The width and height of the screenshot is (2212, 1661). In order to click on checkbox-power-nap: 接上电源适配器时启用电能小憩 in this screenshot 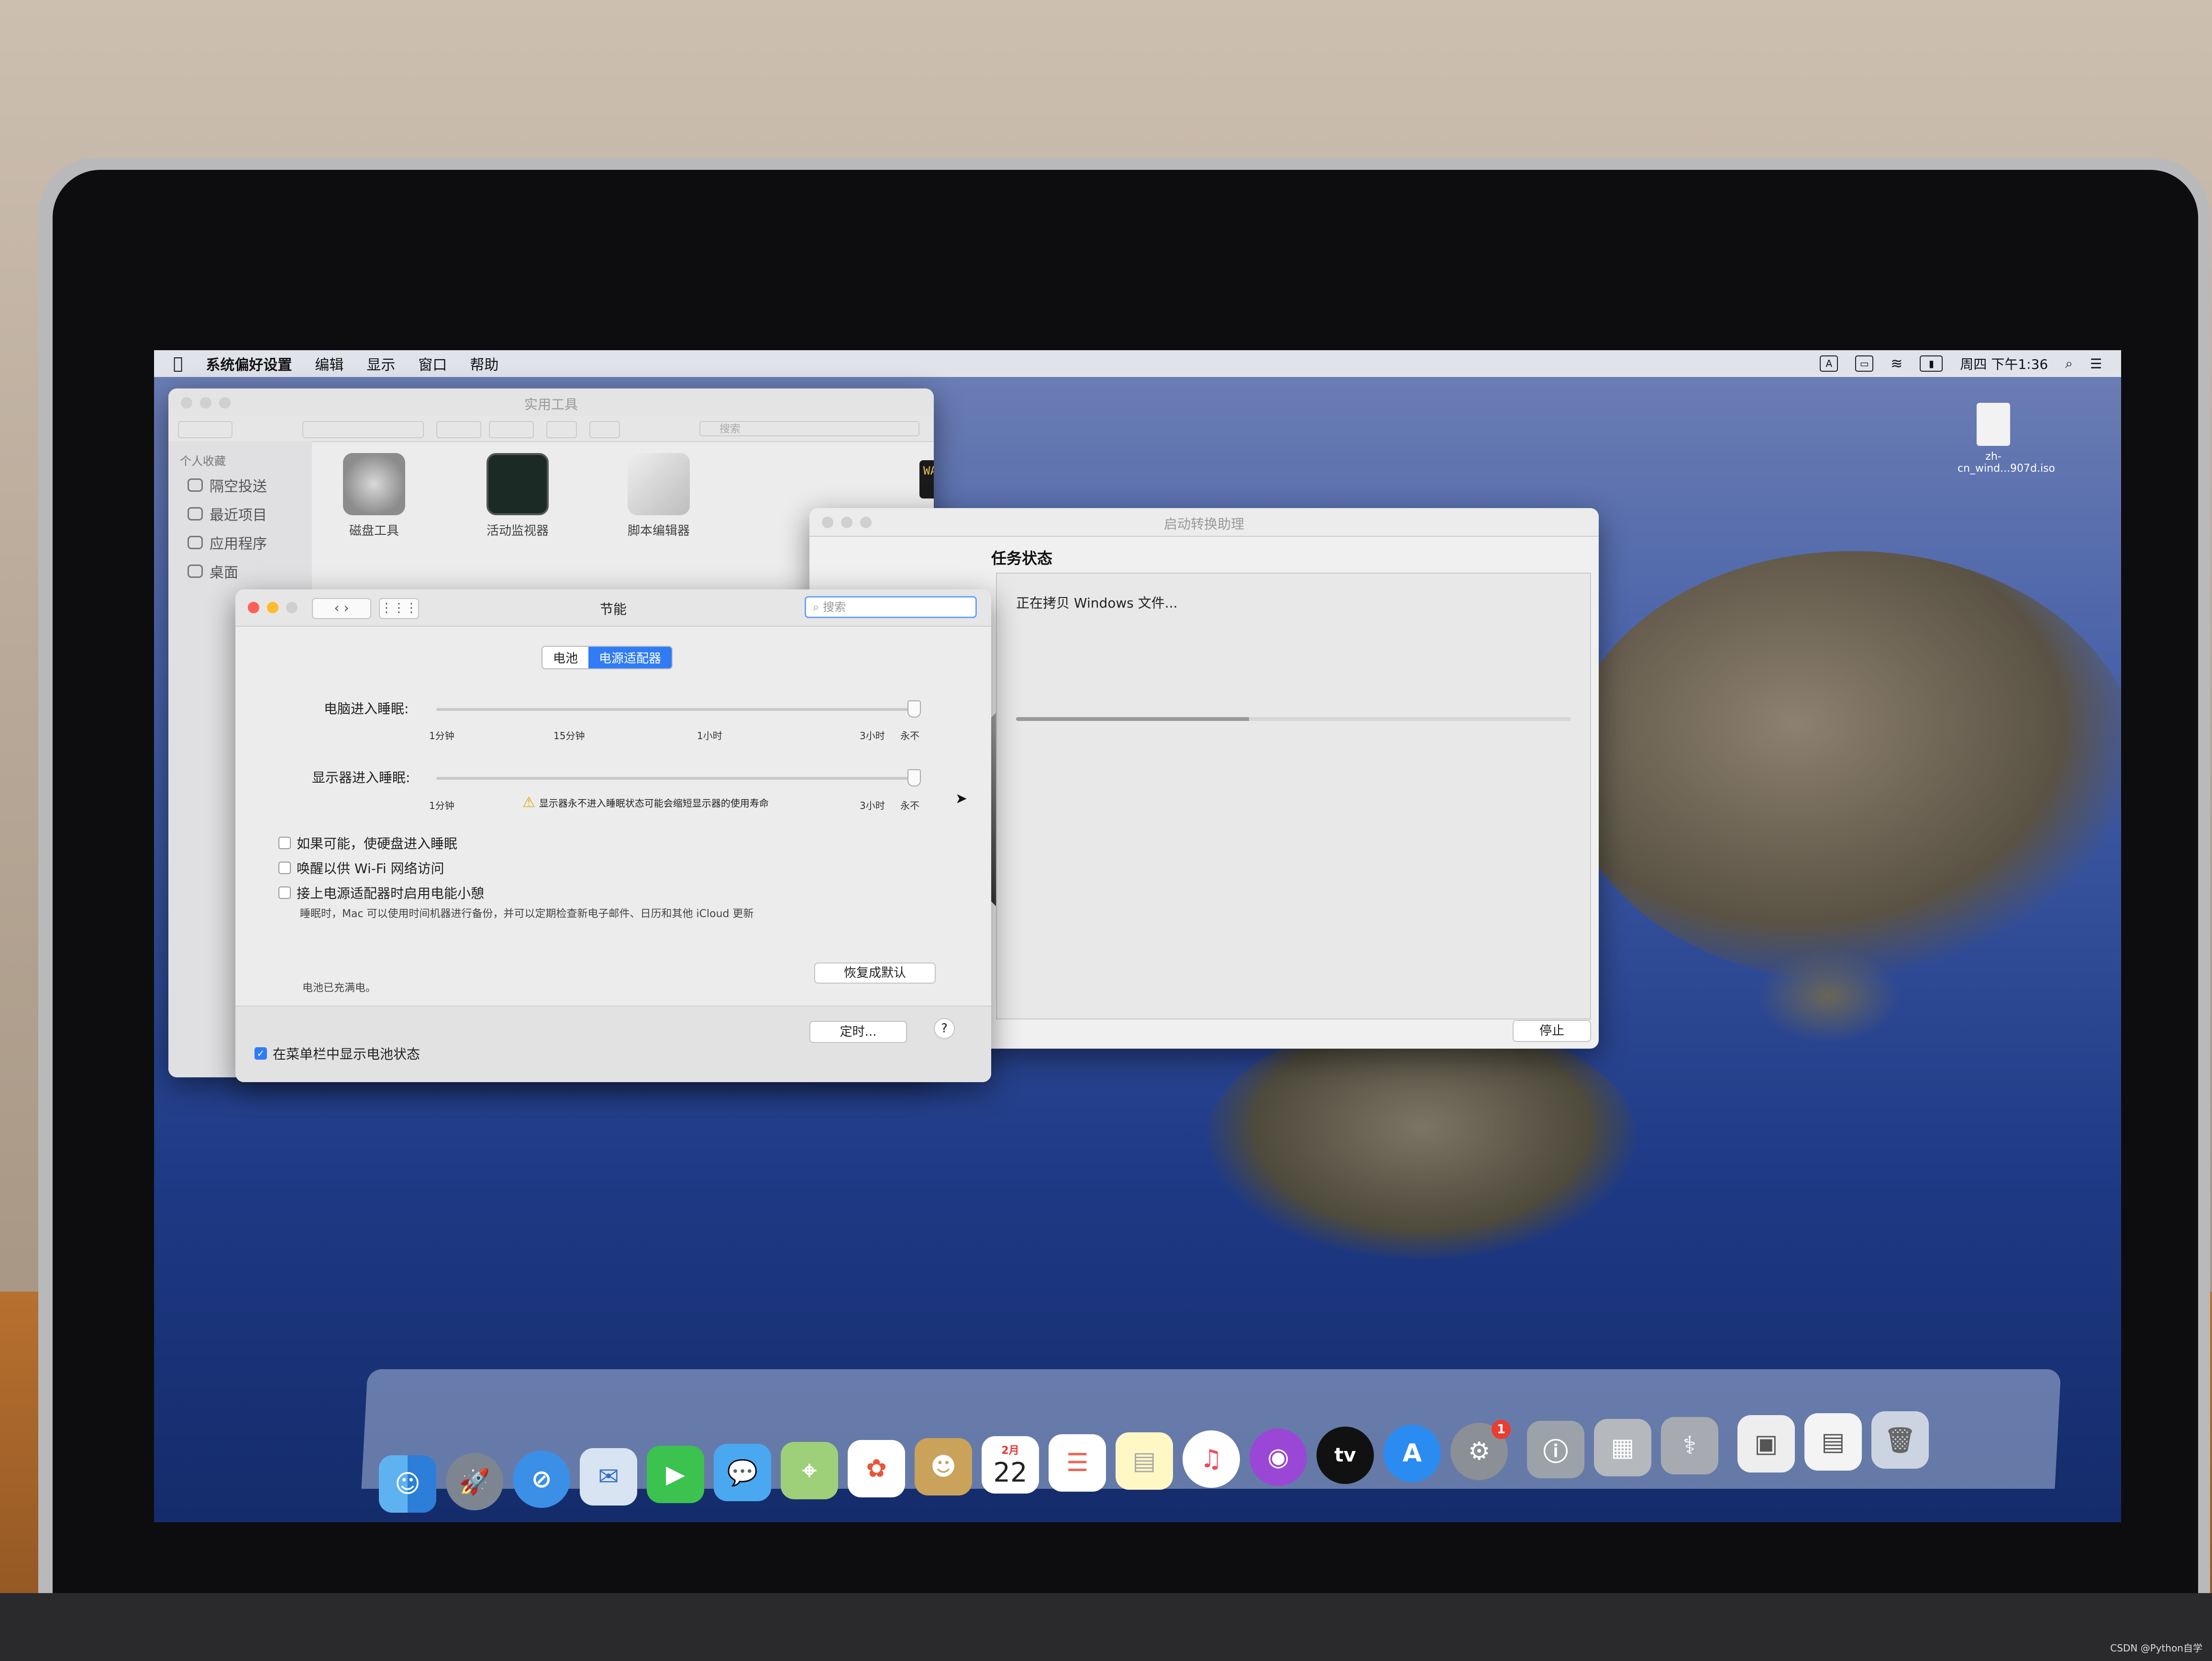, I will do `click(381, 892)`.